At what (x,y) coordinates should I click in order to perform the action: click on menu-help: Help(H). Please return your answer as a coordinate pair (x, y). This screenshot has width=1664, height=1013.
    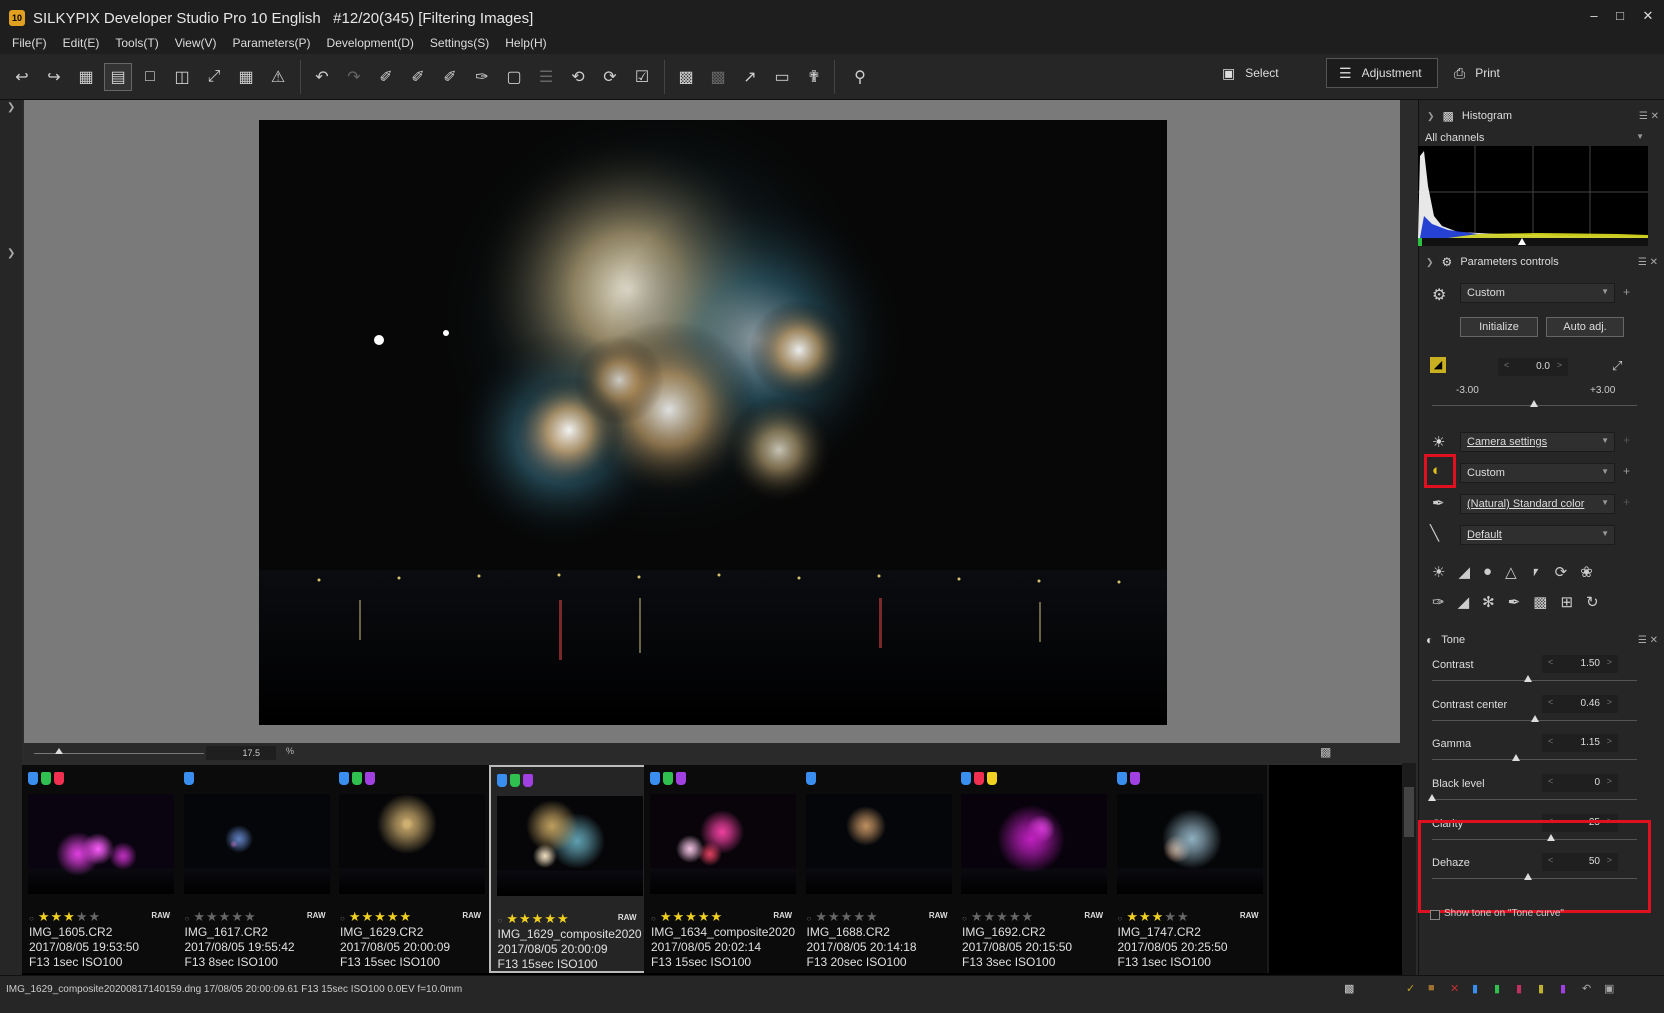
    Looking at the image, I should click on (525, 43).